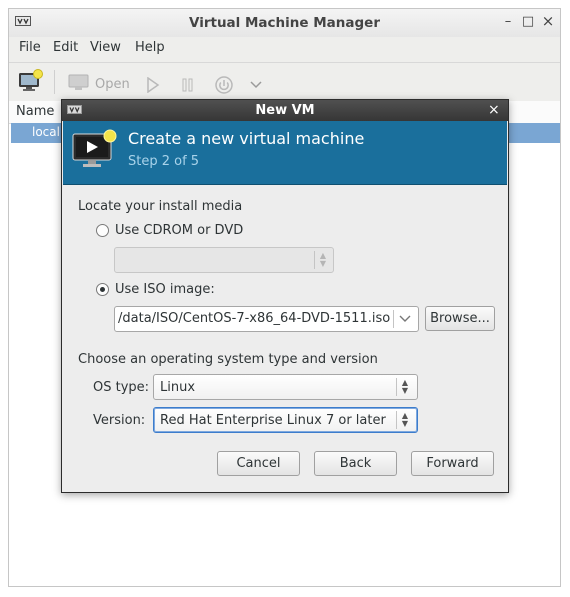  What do you see at coordinates (54, 82) in the screenshot?
I see `toolbar-separator` at bounding box center [54, 82].